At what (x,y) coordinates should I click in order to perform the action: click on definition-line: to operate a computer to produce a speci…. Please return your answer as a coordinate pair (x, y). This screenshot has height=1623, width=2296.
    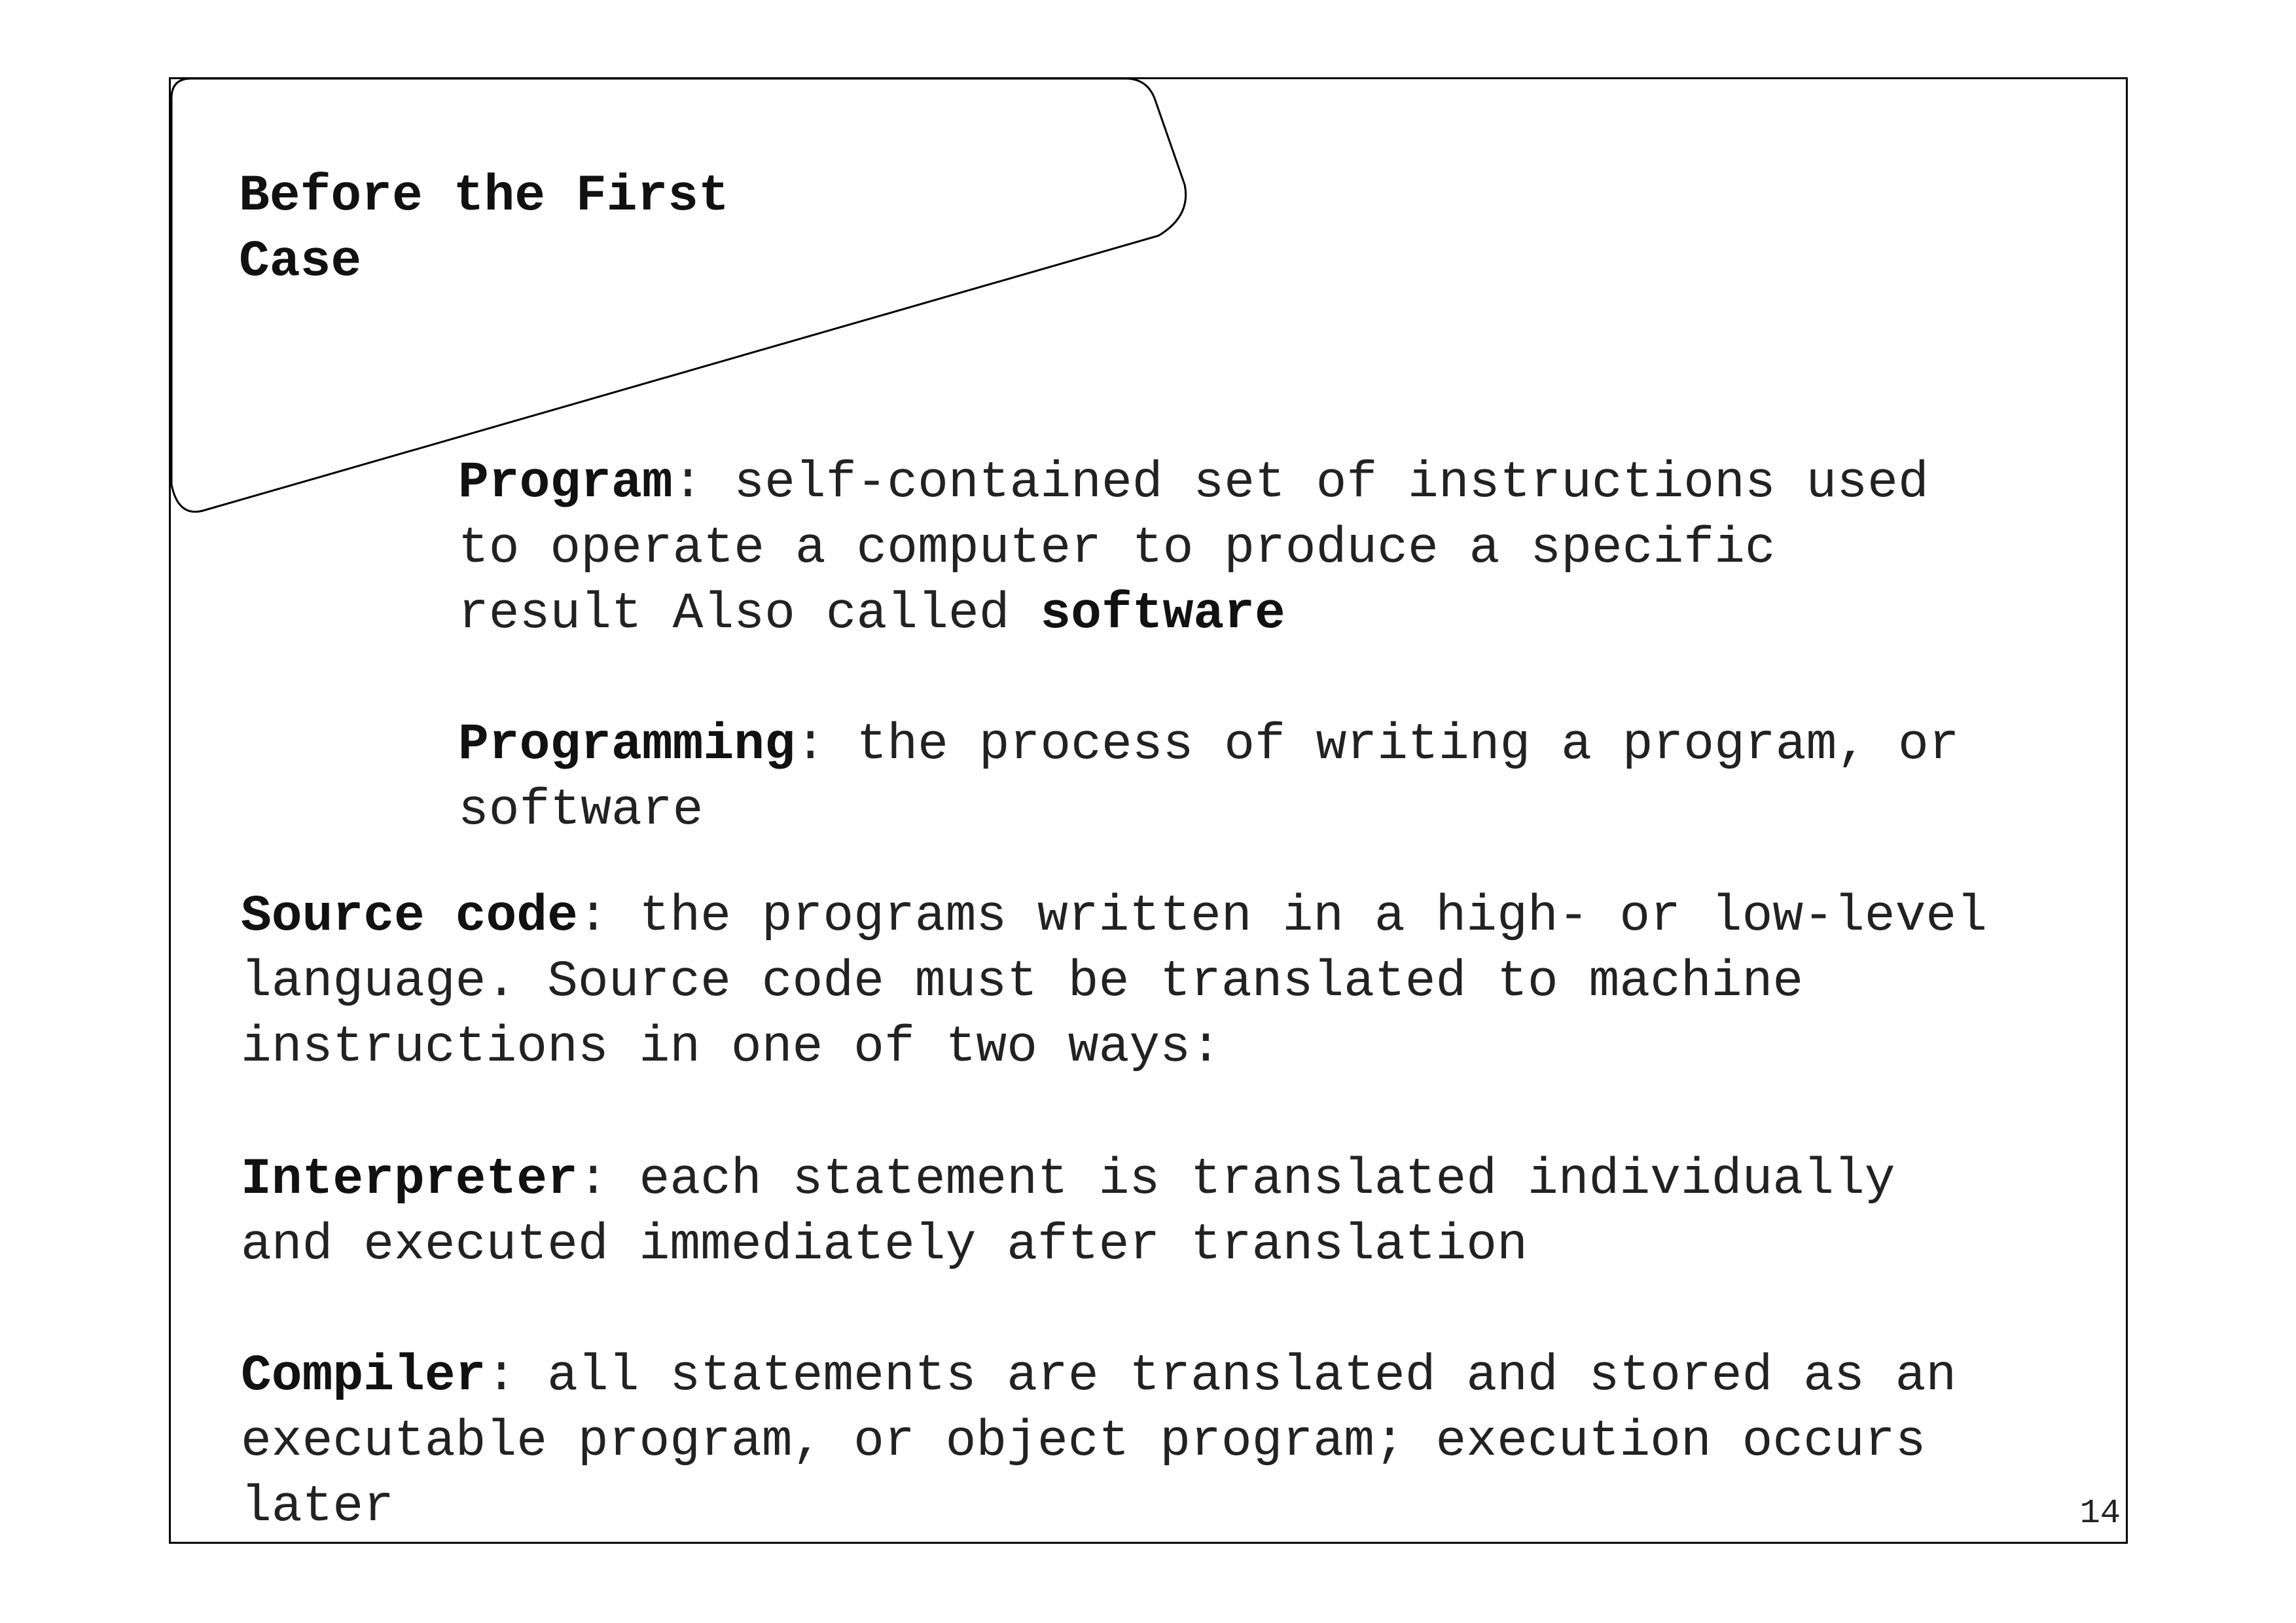
    Looking at the image, I should click on (1117, 548).